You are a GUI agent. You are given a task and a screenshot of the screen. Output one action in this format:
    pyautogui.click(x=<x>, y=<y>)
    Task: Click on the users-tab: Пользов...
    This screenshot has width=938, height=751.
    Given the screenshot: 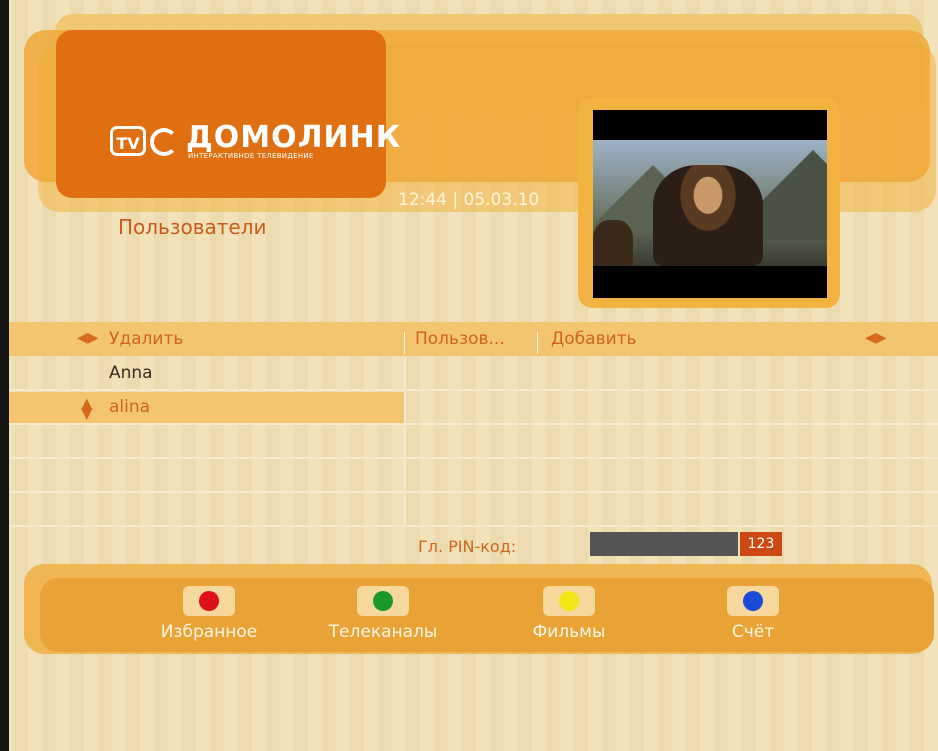 What is the action you would take?
    pyautogui.click(x=460, y=339)
    